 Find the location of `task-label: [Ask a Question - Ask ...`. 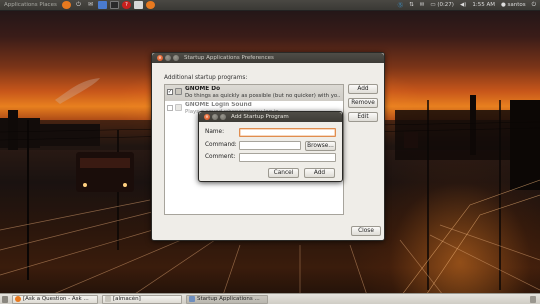

task-label: [Ask a Question - Ask ... is located at coordinates (56, 299).